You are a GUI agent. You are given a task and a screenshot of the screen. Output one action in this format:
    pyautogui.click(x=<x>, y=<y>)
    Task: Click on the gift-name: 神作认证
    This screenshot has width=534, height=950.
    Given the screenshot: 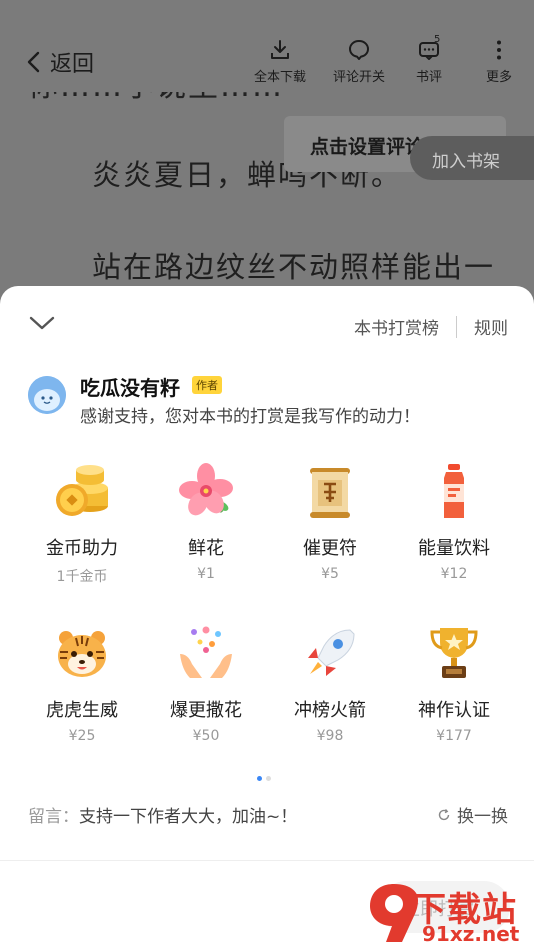 What is the action you would take?
    pyautogui.click(x=454, y=710)
    